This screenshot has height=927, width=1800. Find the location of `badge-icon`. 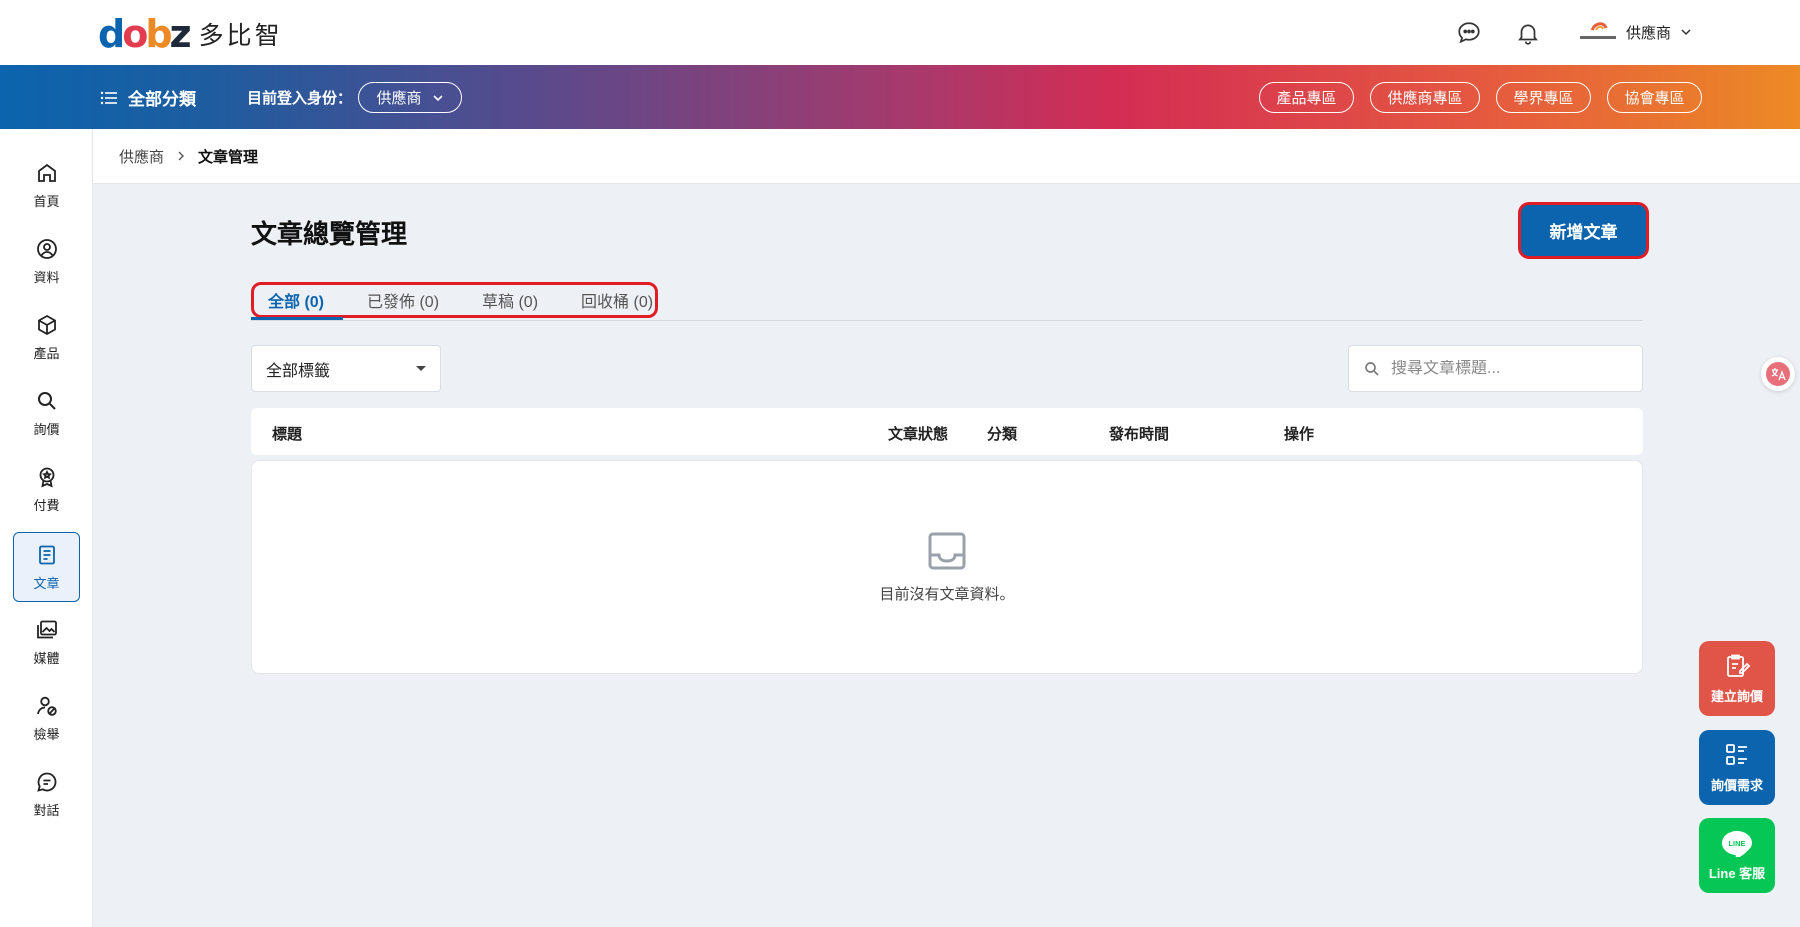

badge-icon is located at coordinates (46, 477).